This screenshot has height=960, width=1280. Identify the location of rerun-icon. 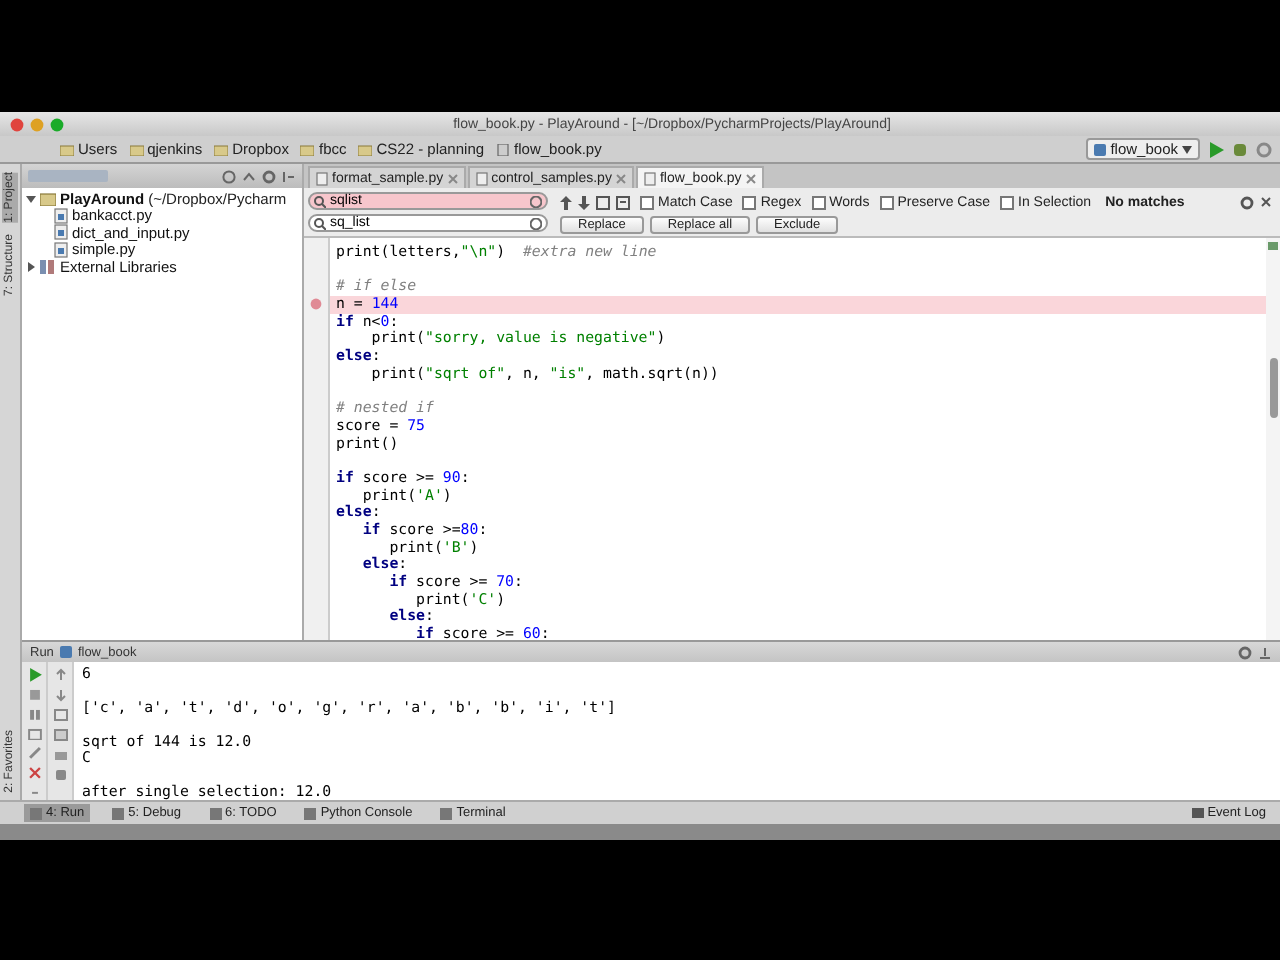
(34, 675).